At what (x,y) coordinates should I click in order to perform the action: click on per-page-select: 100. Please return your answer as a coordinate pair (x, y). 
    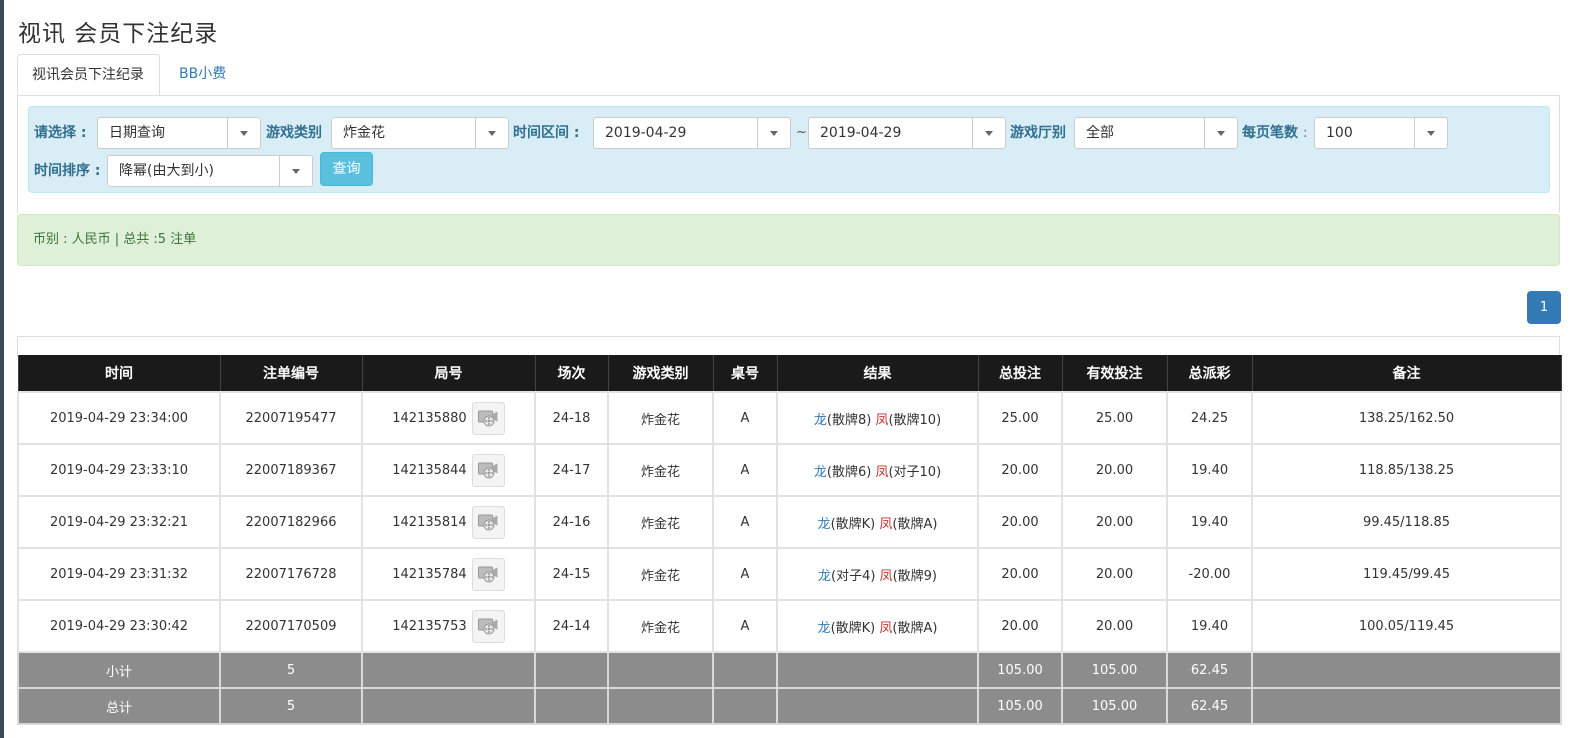
    Looking at the image, I should click on (1381, 133).